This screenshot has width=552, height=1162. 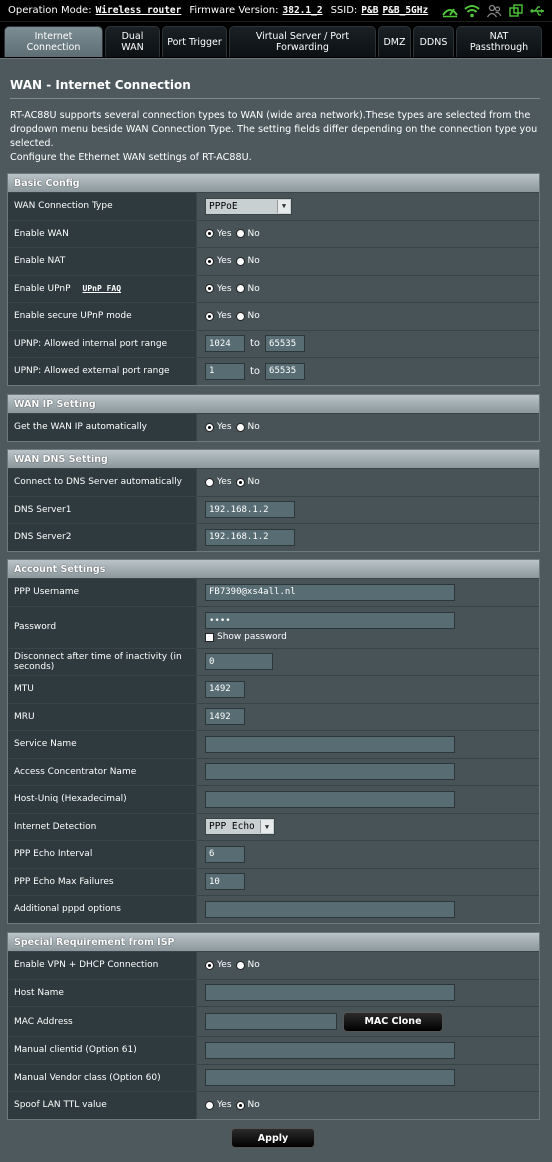 What do you see at coordinates (225, 344) in the screenshot?
I see `internal-port-from-input: 1024` at bounding box center [225, 344].